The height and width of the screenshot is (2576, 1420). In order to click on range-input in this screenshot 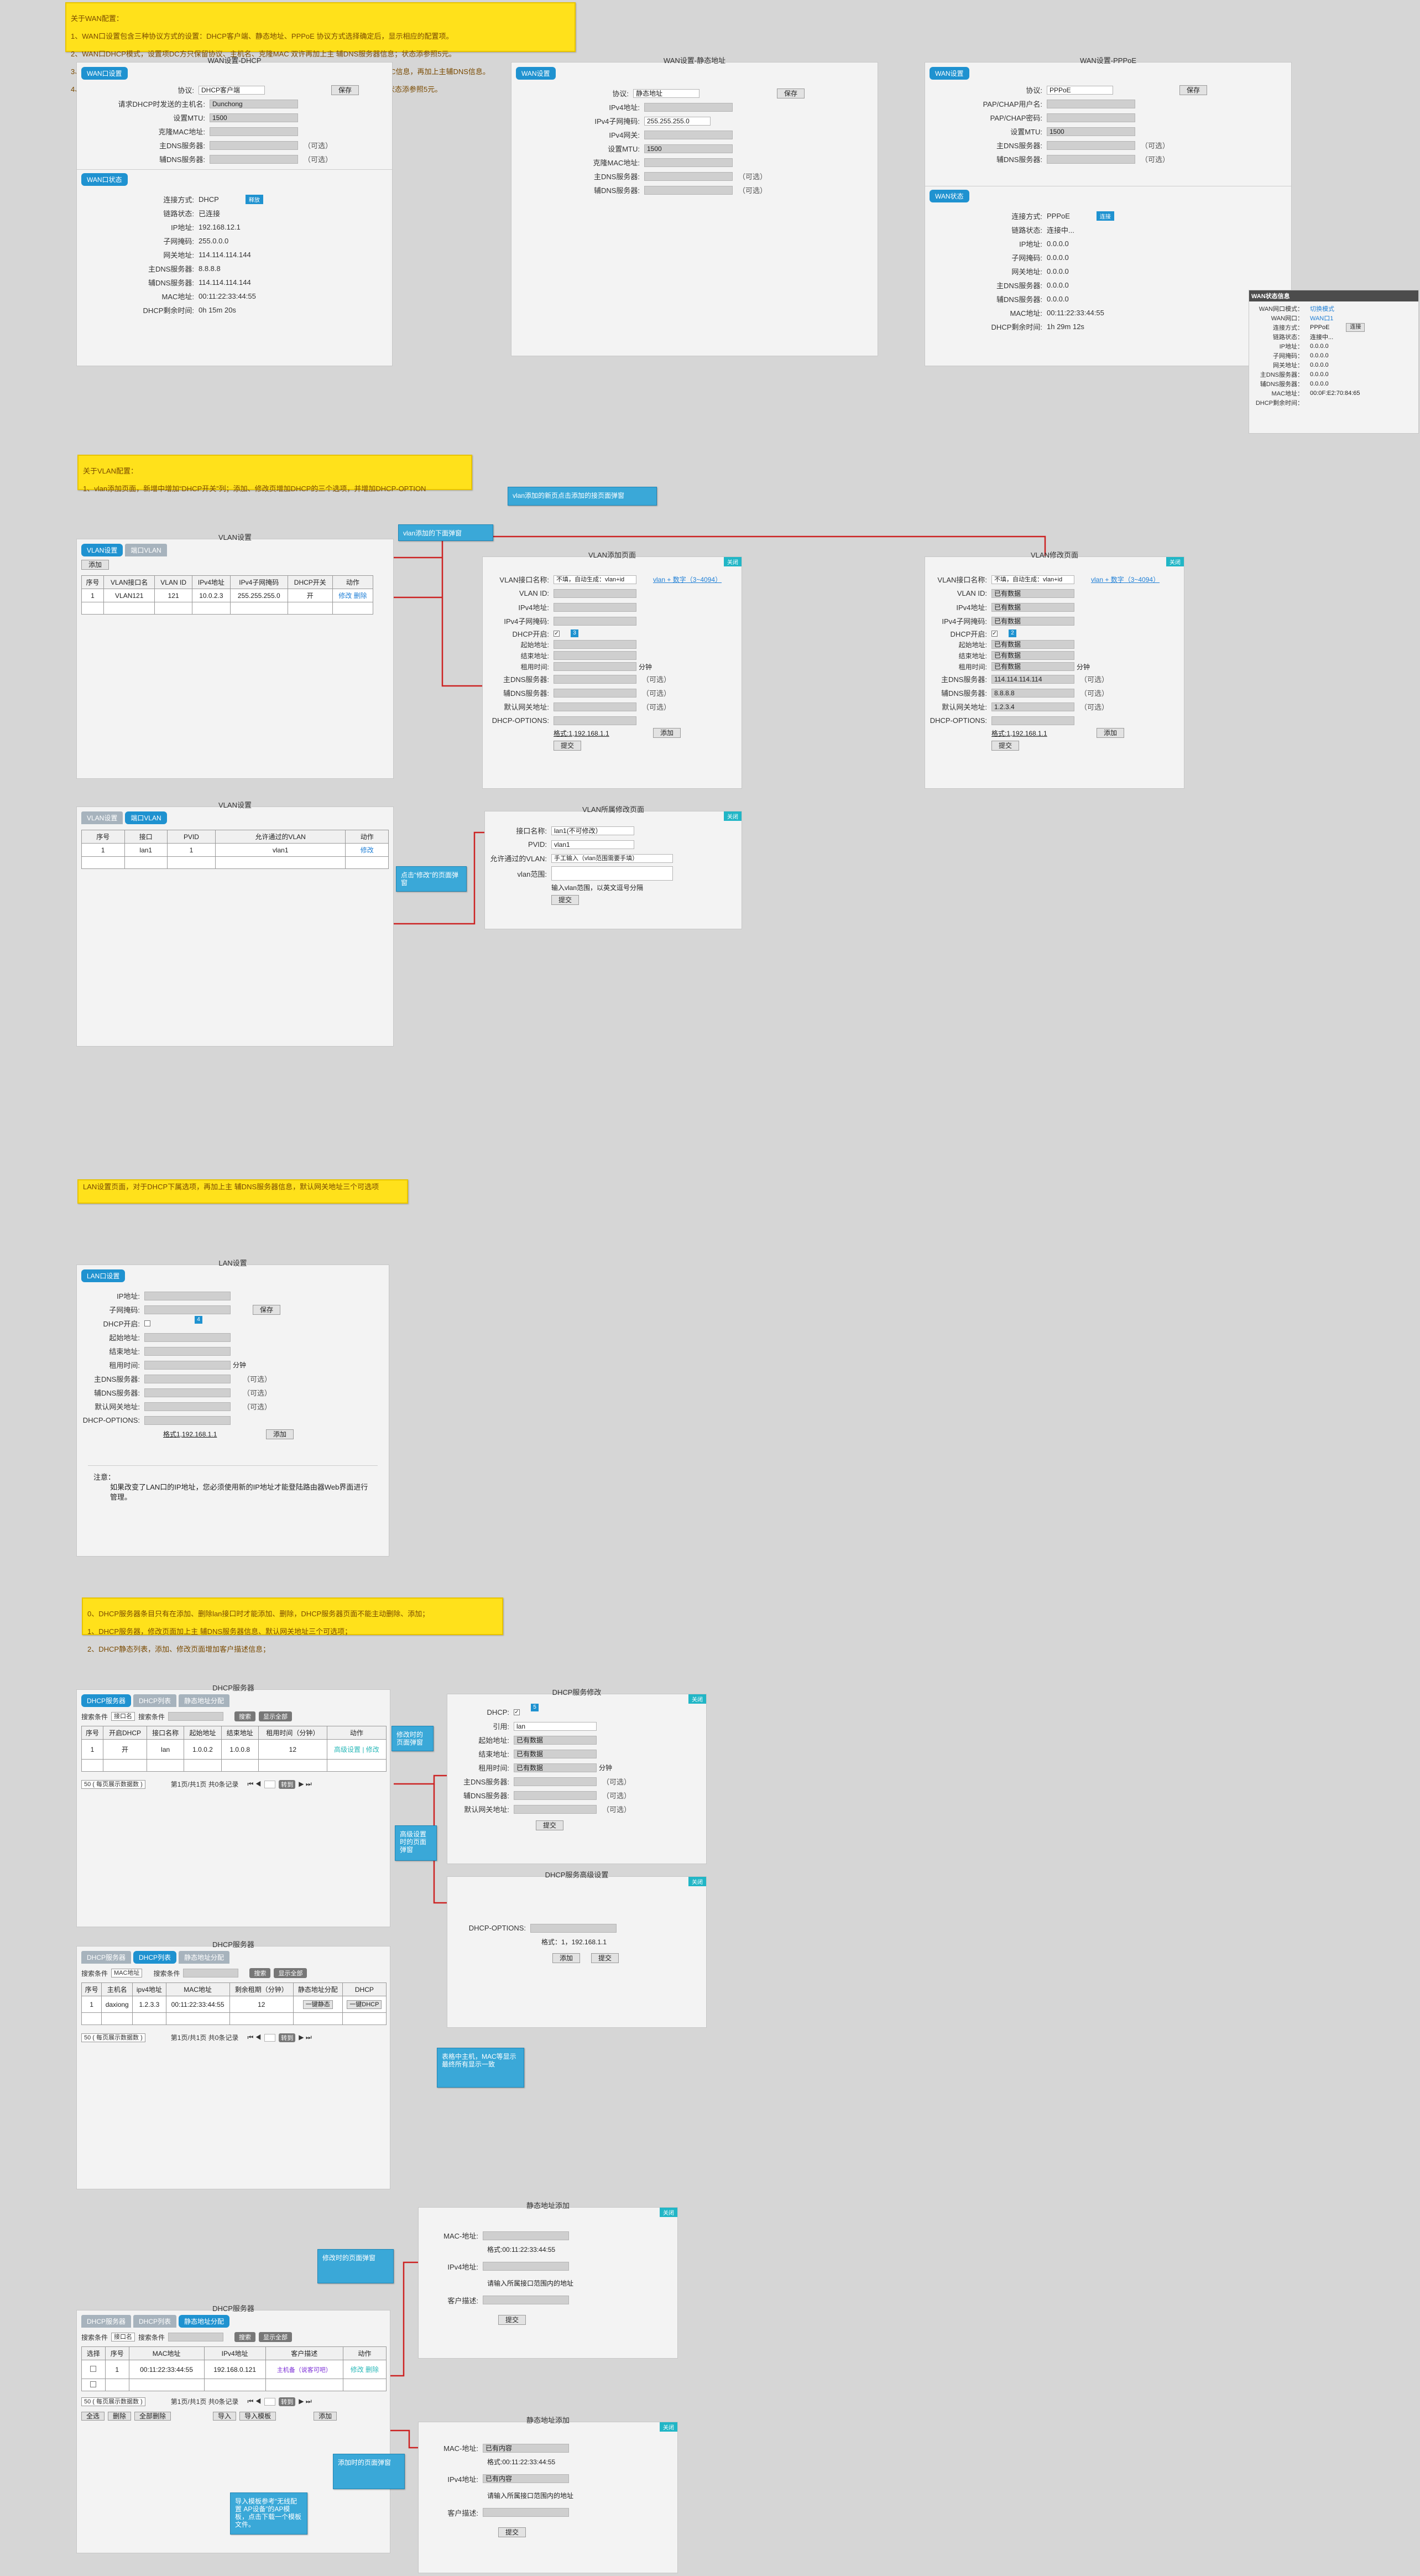, I will do `click(612, 874)`.